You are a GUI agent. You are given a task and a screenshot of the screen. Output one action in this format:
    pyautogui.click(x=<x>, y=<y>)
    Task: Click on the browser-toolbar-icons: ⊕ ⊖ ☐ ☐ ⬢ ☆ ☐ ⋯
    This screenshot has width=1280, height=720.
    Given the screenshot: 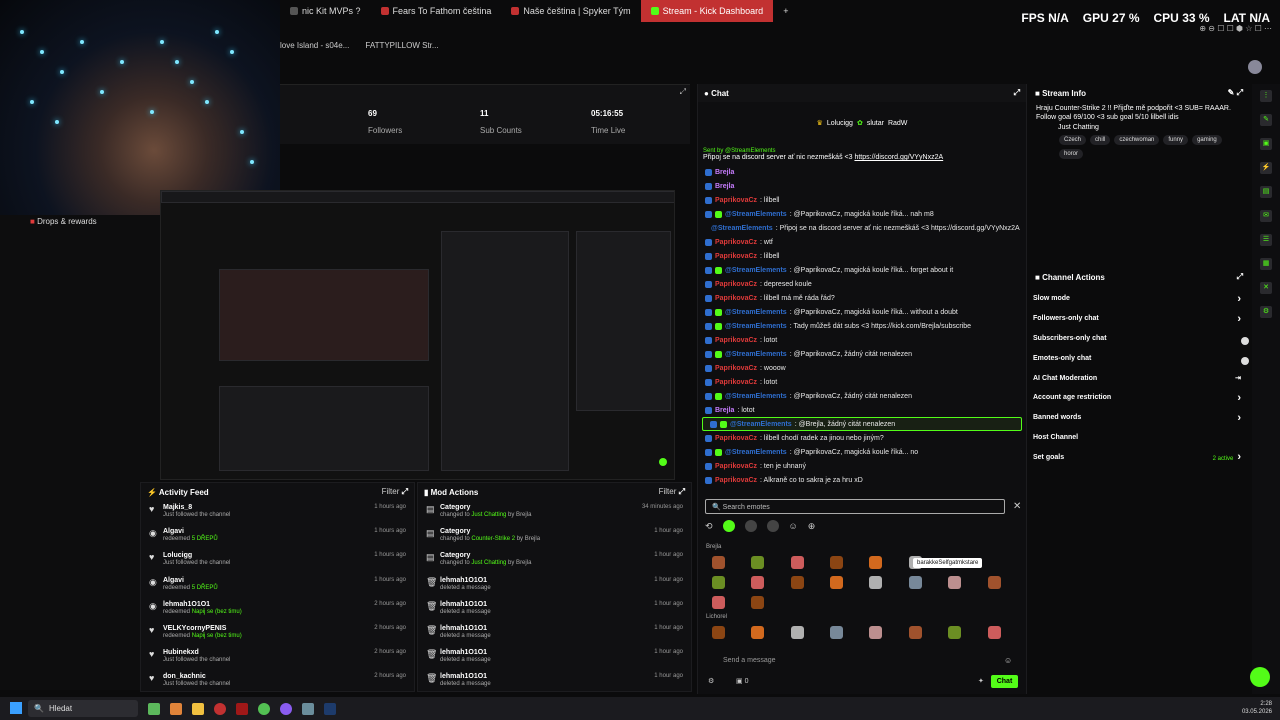 What is the action you would take?
    pyautogui.click(x=1235, y=28)
    